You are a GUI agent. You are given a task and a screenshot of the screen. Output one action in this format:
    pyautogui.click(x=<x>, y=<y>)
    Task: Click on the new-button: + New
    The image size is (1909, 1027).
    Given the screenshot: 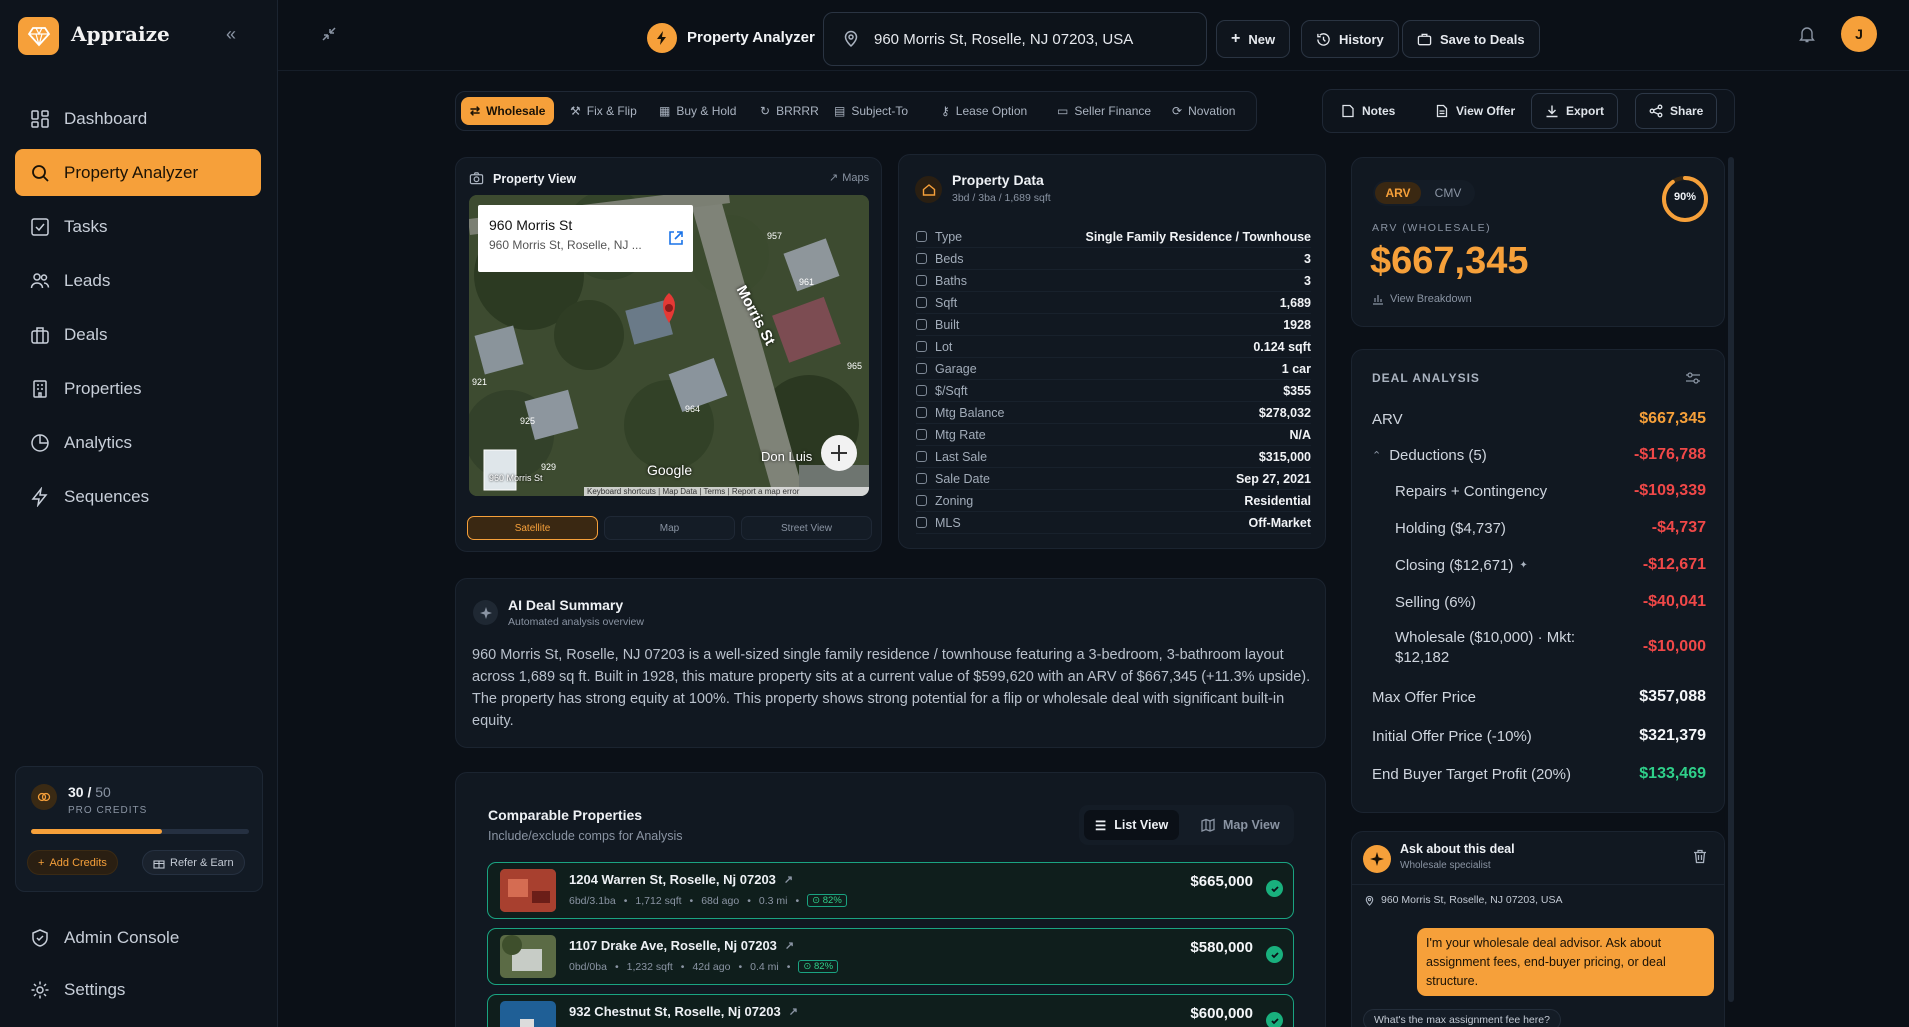 What is the action you would take?
    pyautogui.click(x=1253, y=39)
    